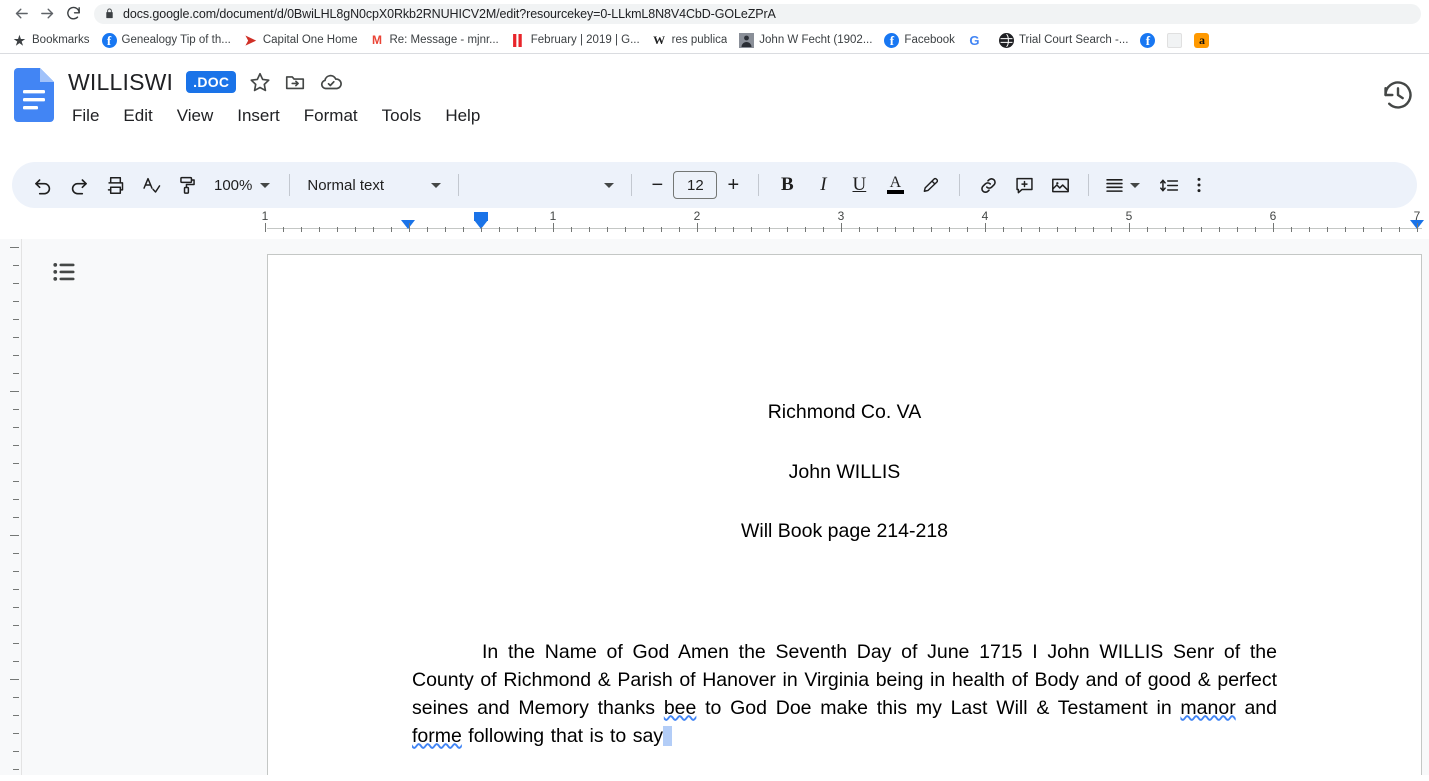 This screenshot has width=1429, height=781. What do you see at coordinates (787, 185) in the screenshot?
I see `bold-button: B` at bounding box center [787, 185].